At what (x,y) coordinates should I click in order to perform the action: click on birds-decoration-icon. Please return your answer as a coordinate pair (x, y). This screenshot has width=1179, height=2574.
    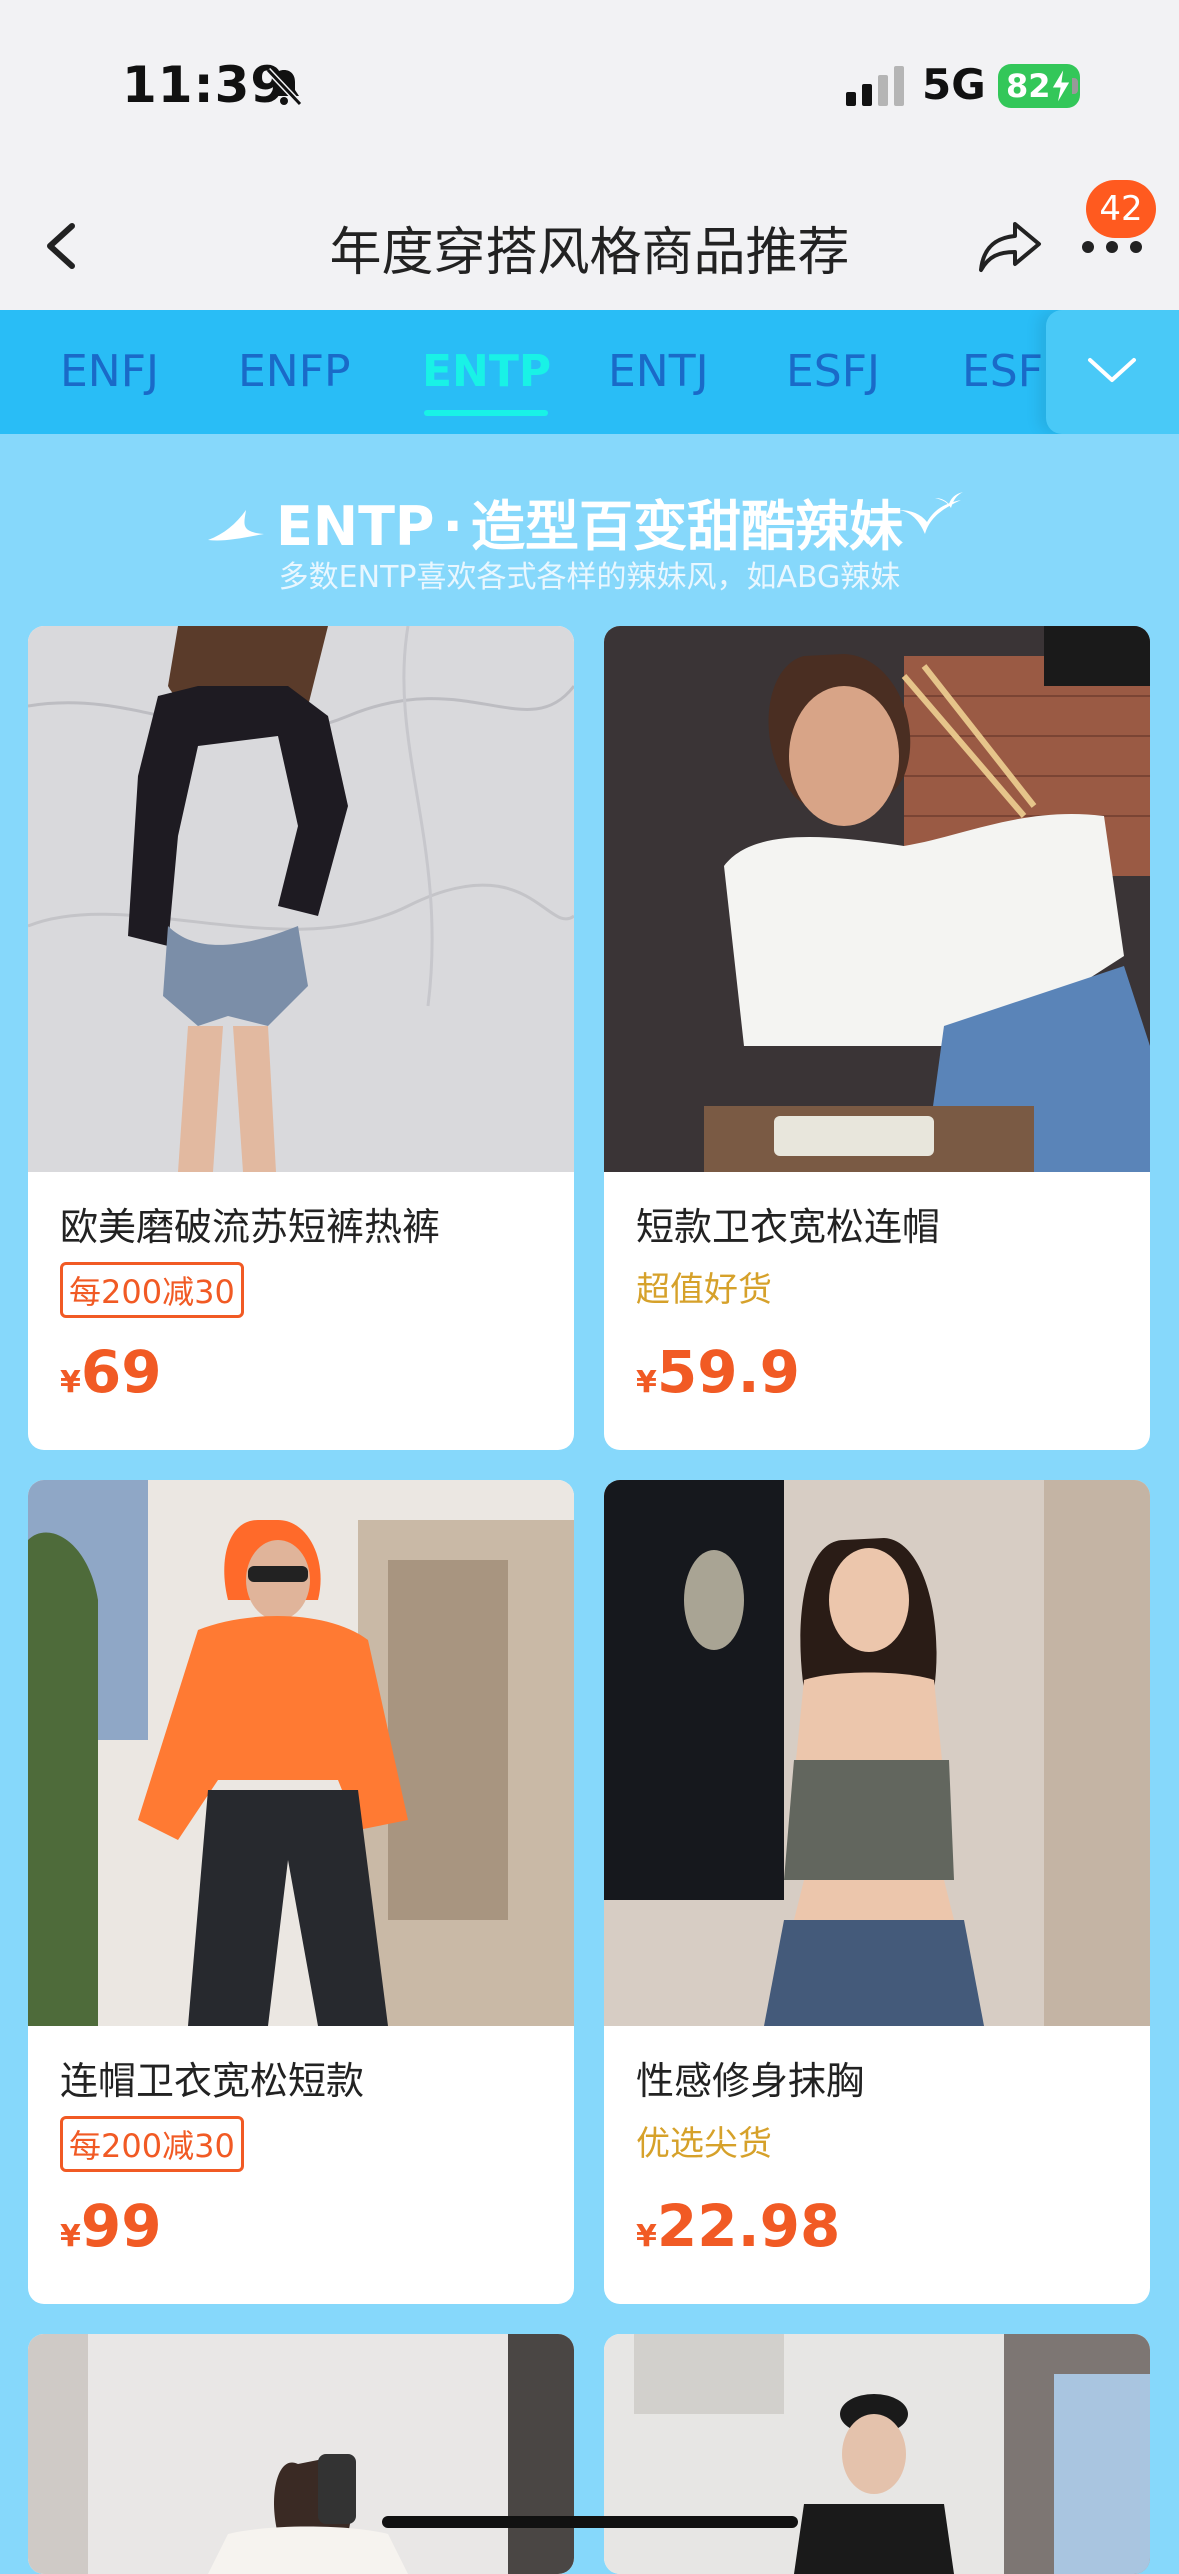
    Looking at the image, I should click on (931, 513).